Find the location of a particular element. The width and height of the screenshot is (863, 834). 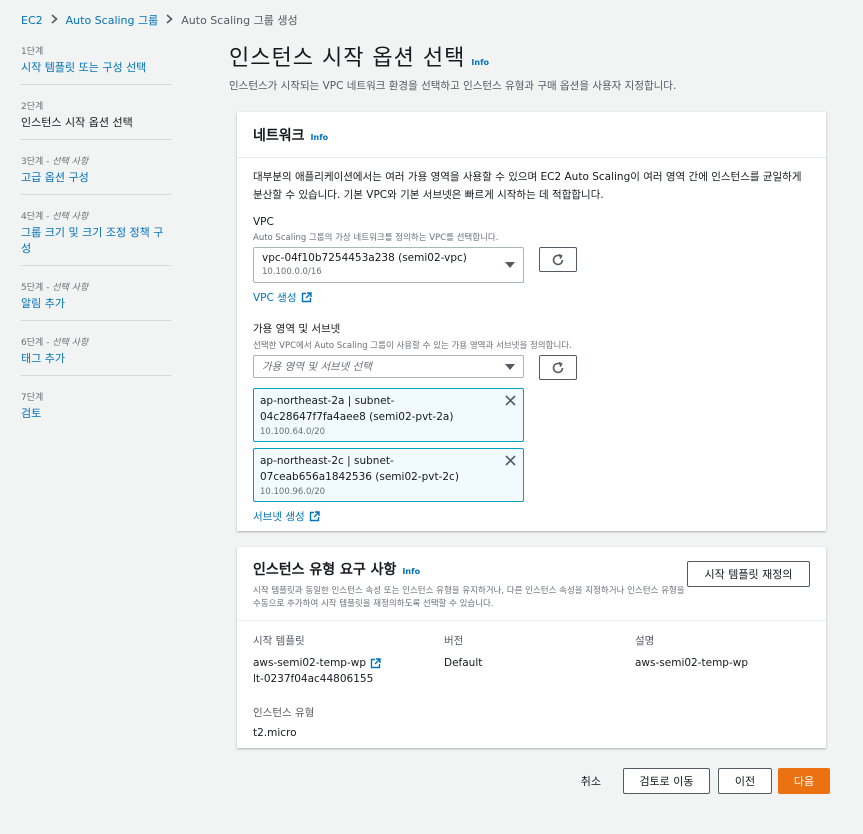

vpc-refresh-button is located at coordinates (558, 259).